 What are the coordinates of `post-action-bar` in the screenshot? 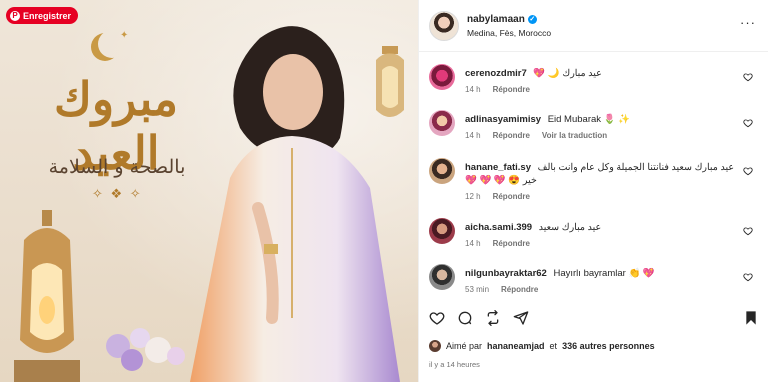 It's located at (594, 317).